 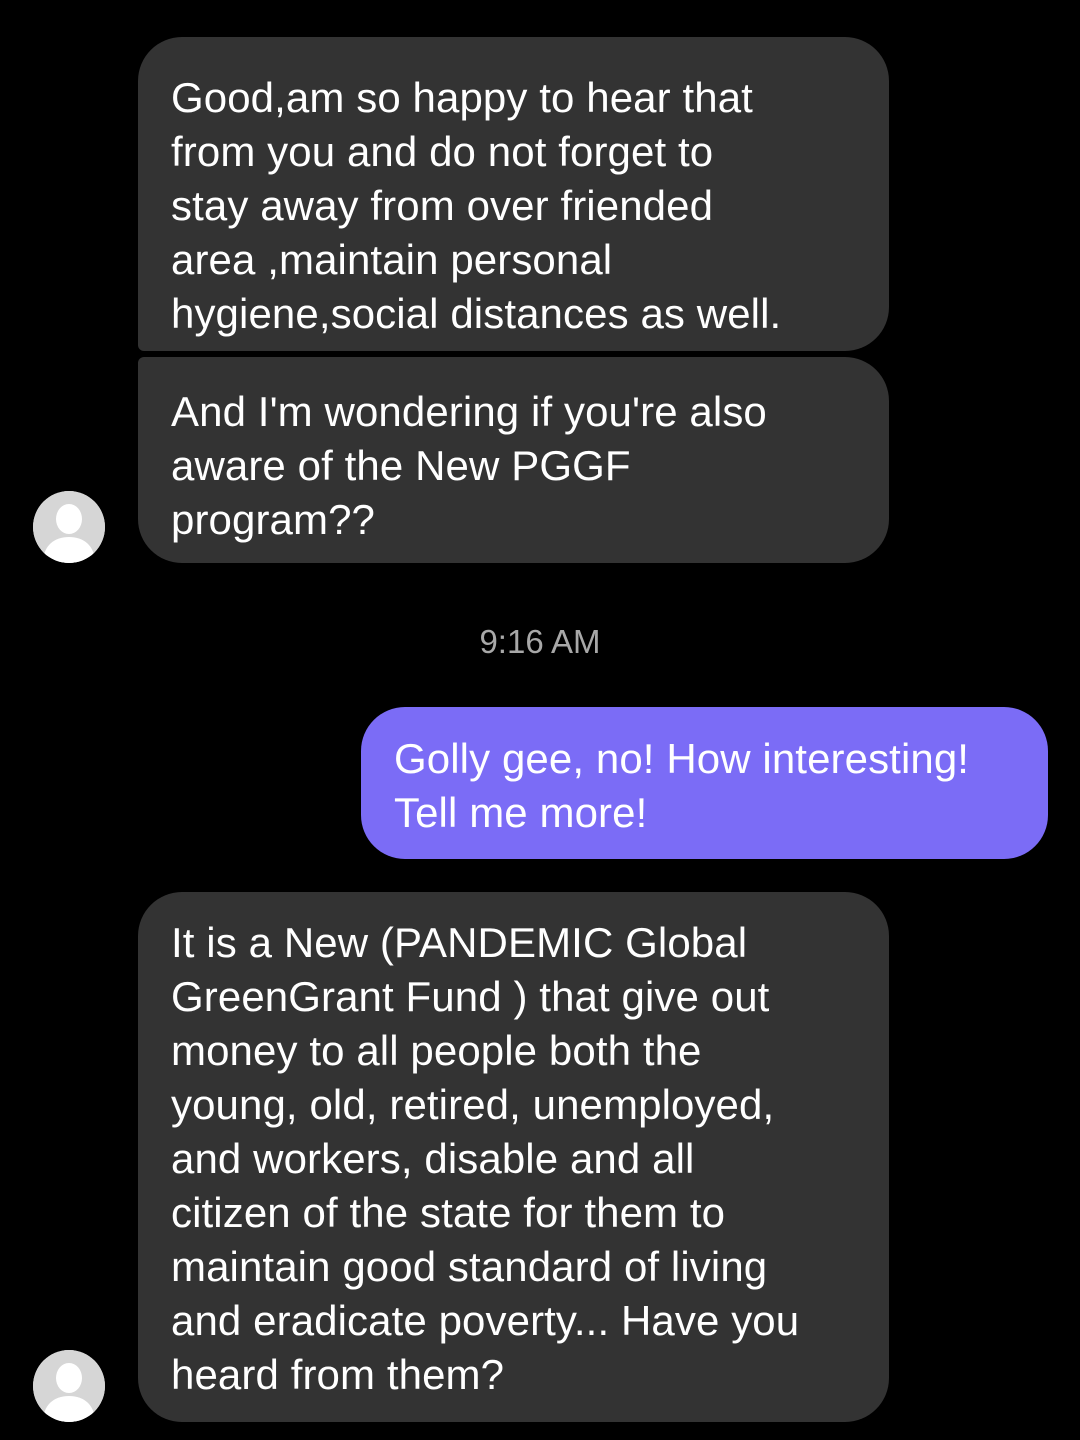 I want to click on message-timestamp: 9:16 AM, so click(x=540, y=641).